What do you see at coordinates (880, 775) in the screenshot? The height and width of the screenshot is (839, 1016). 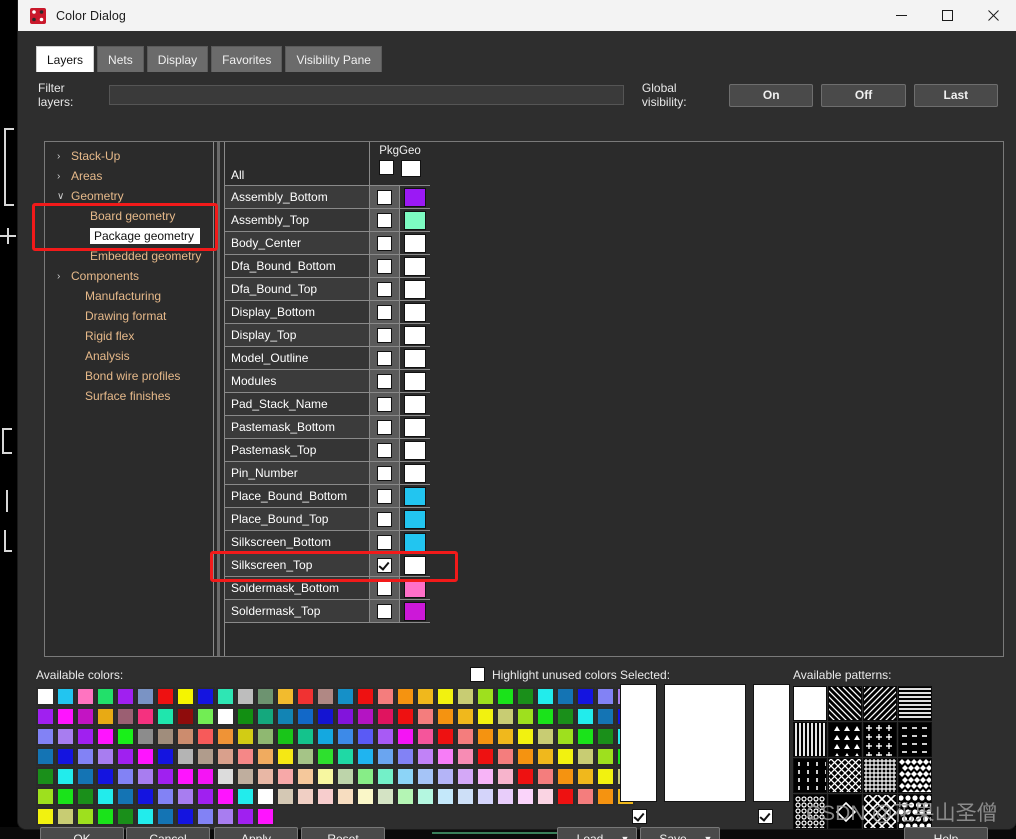 I see `pattern-grid` at bounding box center [880, 775].